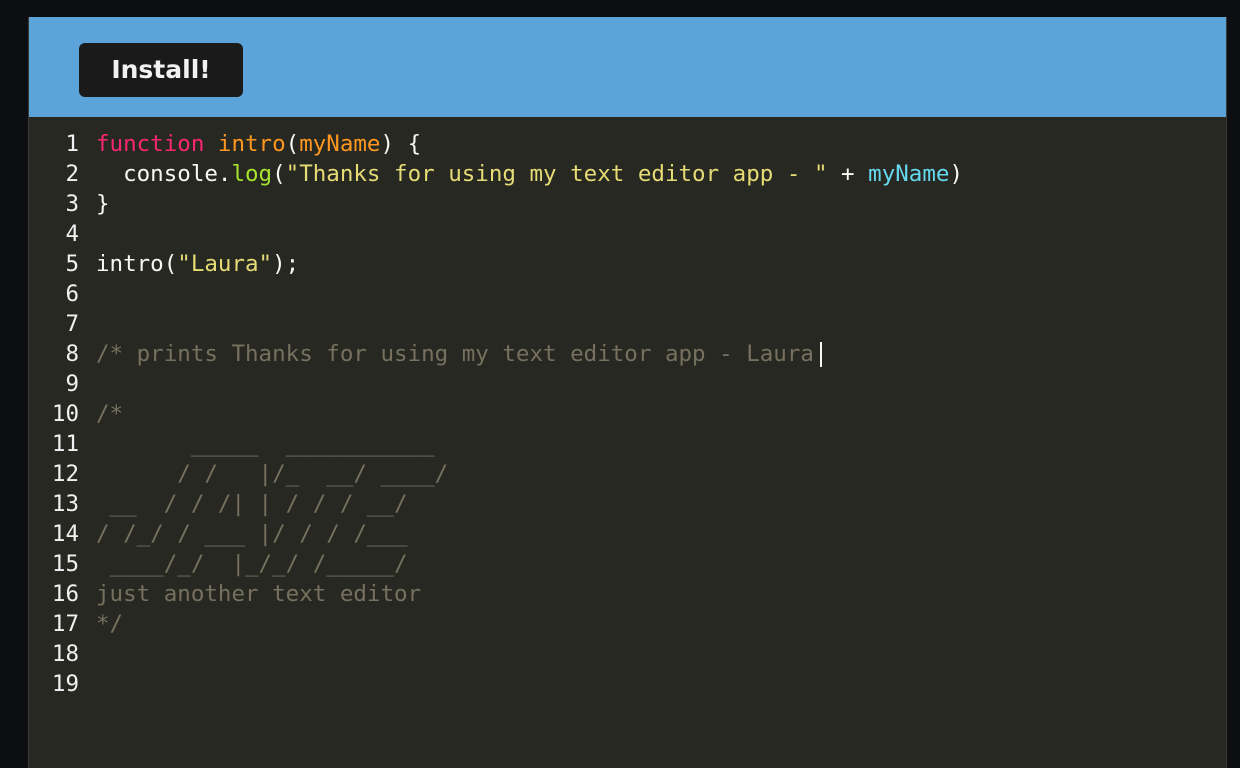  I want to click on code-line: 14 / /_/ / ___ |/ / / /___, so click(627, 534).